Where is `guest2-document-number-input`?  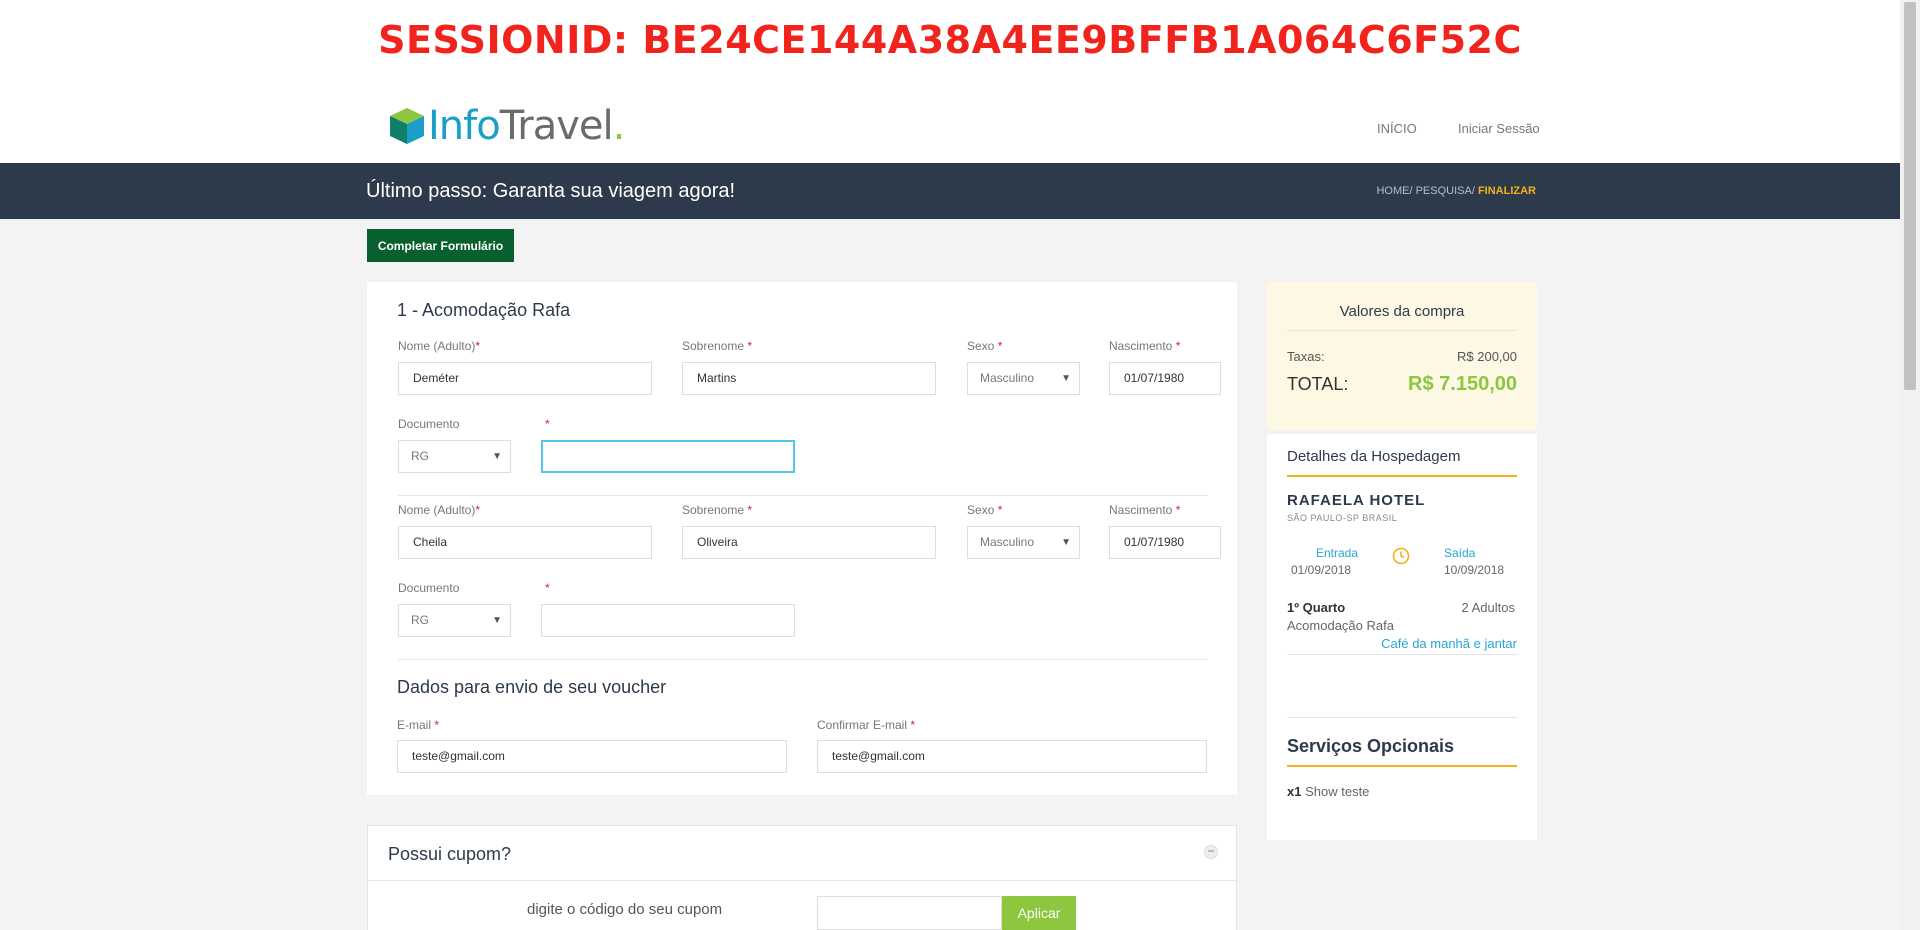 guest2-document-number-input is located at coordinates (668, 620).